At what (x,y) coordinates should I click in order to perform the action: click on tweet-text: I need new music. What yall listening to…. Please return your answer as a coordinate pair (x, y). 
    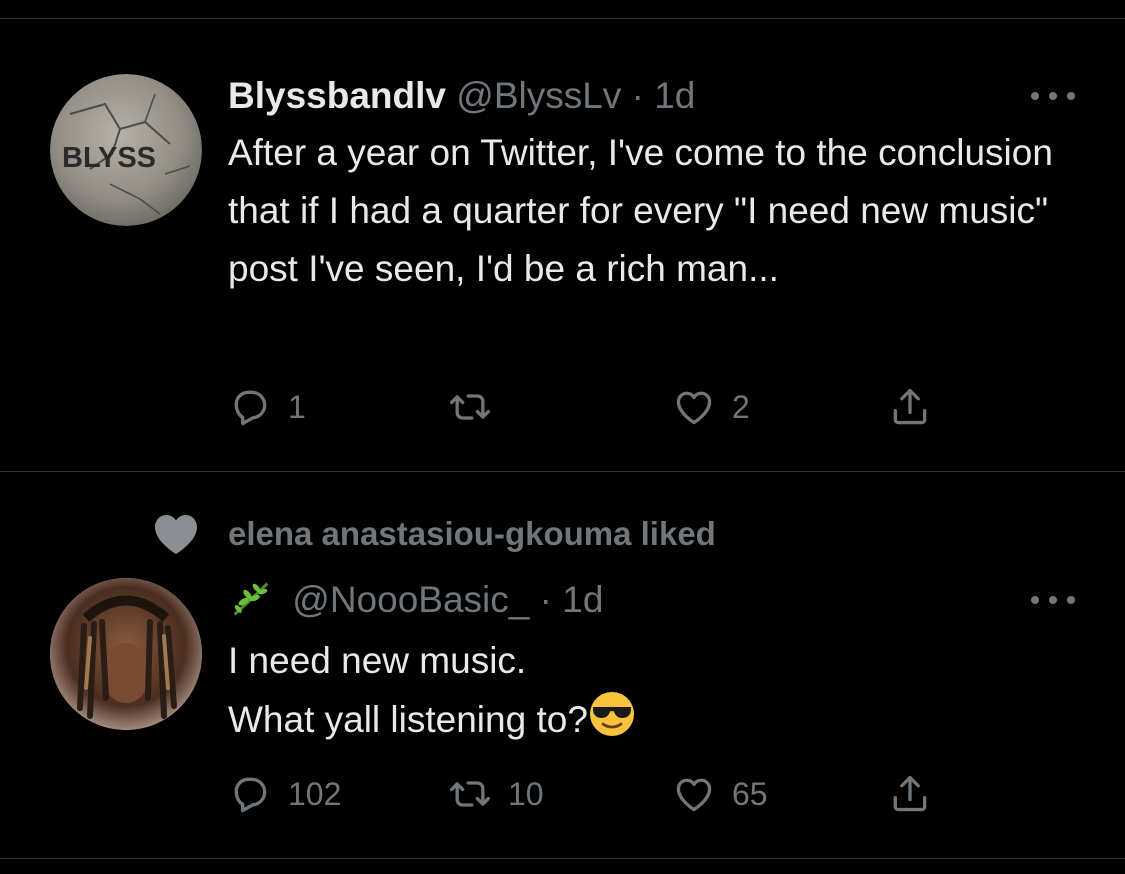
    Looking at the image, I should click on (663, 693).